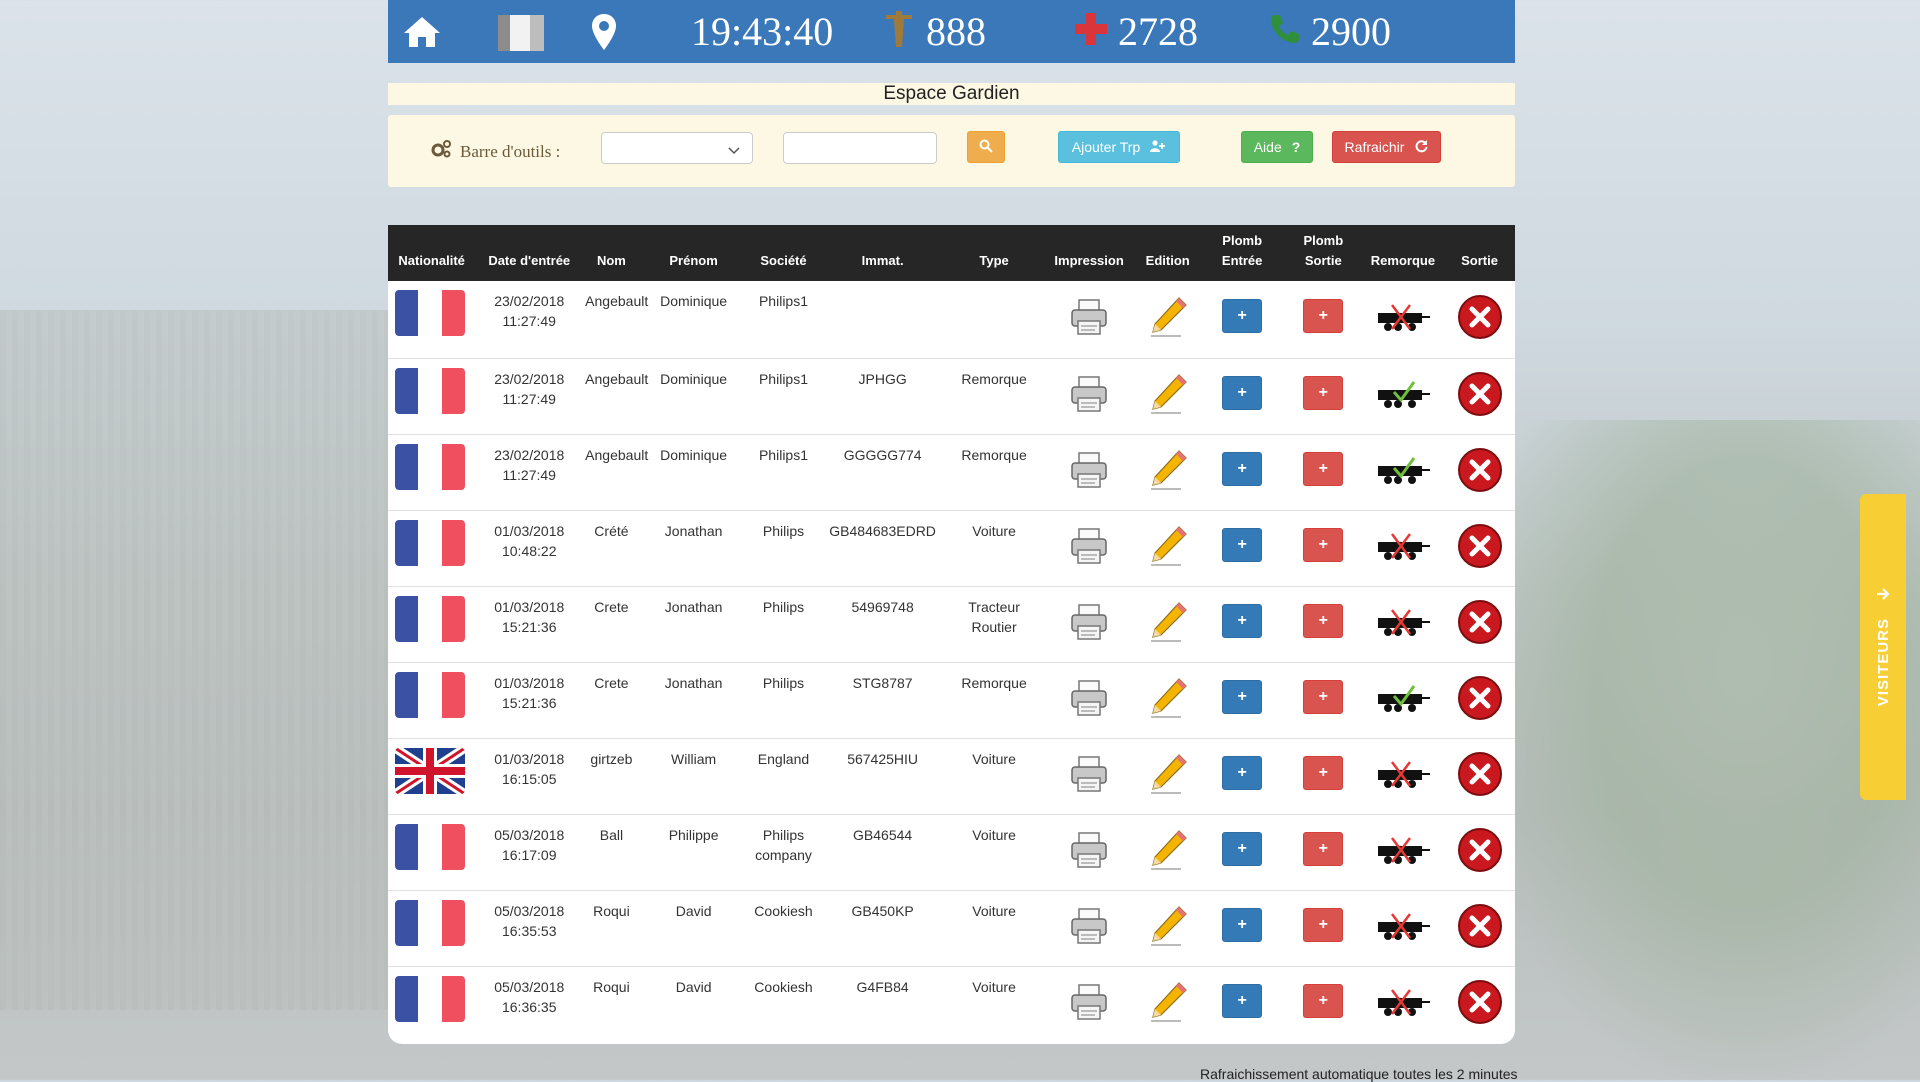 Image resolution: width=1920 pixels, height=1082 pixels. What do you see at coordinates (986, 147) in the screenshot?
I see `search-button` at bounding box center [986, 147].